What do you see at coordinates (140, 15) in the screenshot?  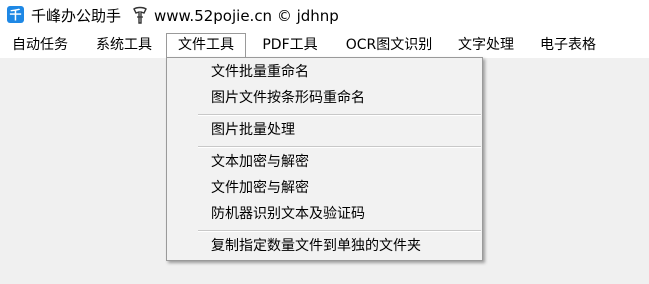 I see `link-icon` at bounding box center [140, 15].